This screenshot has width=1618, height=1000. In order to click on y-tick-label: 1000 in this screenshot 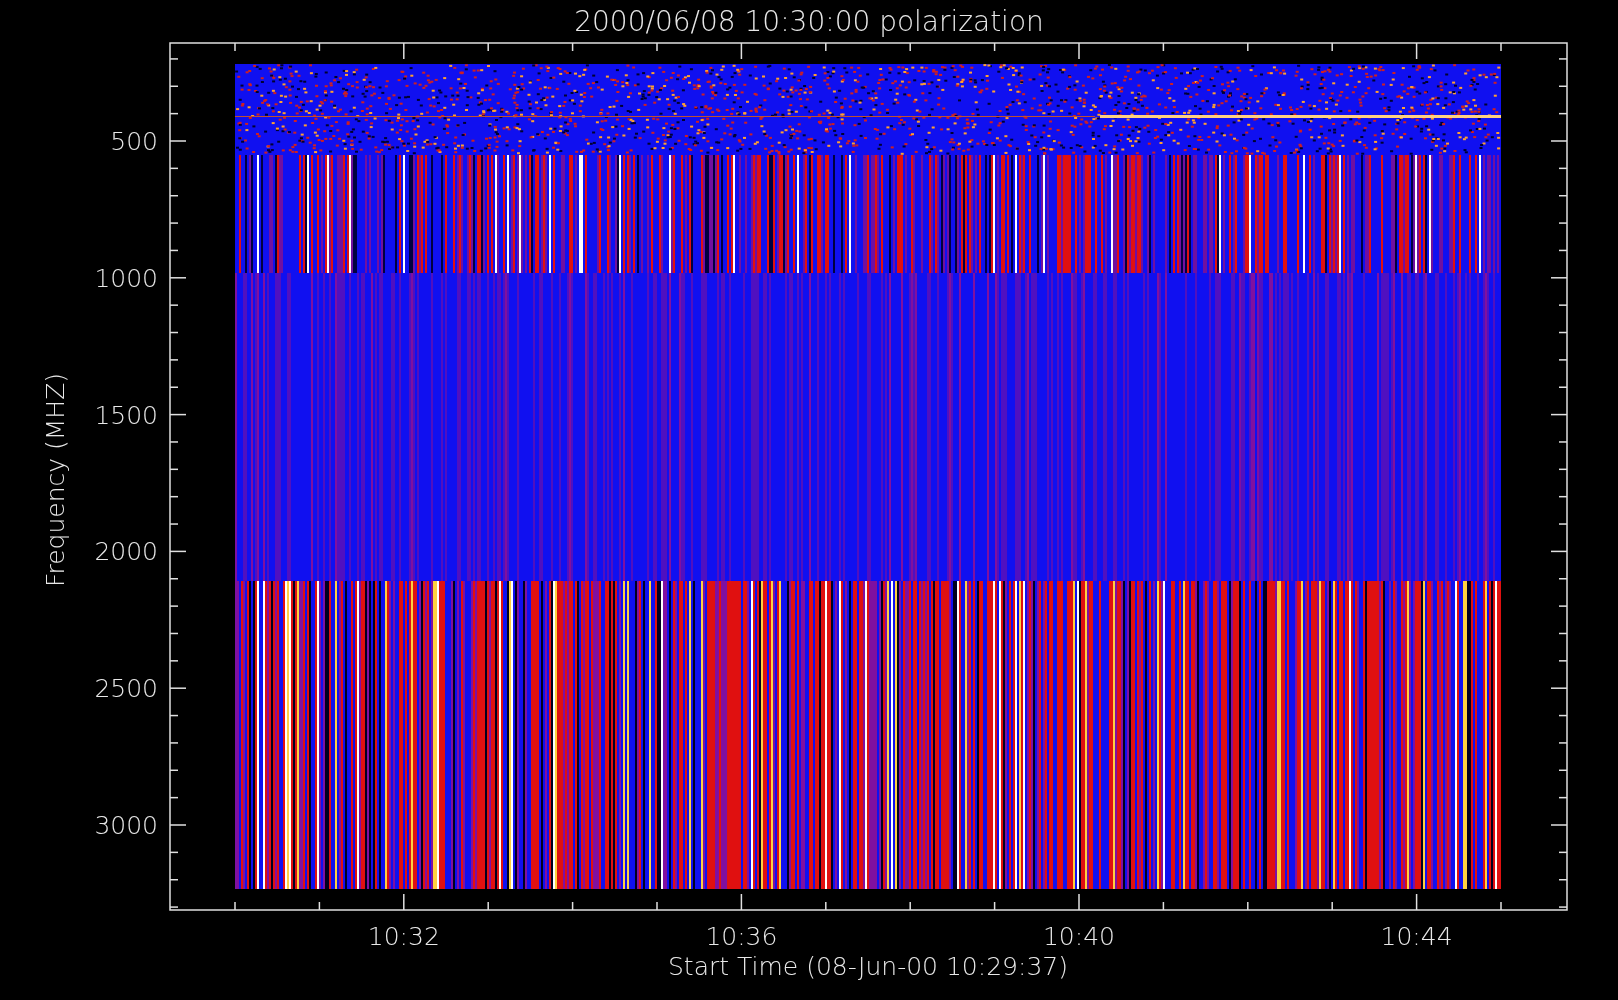, I will do `click(126, 278)`.